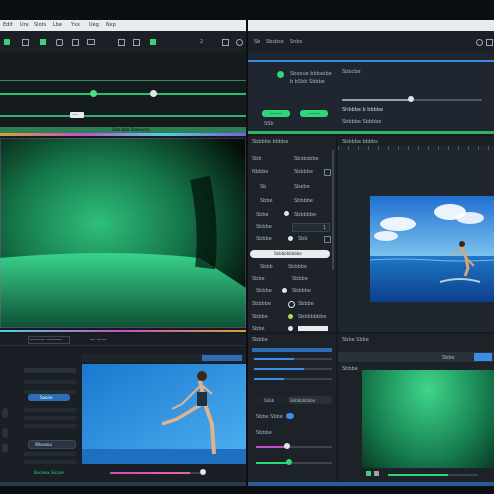 This screenshot has height=494, width=494. What do you see at coordinates (312, 317) in the screenshot?
I see `prop-value: Sbbbbbbbe` at bounding box center [312, 317].